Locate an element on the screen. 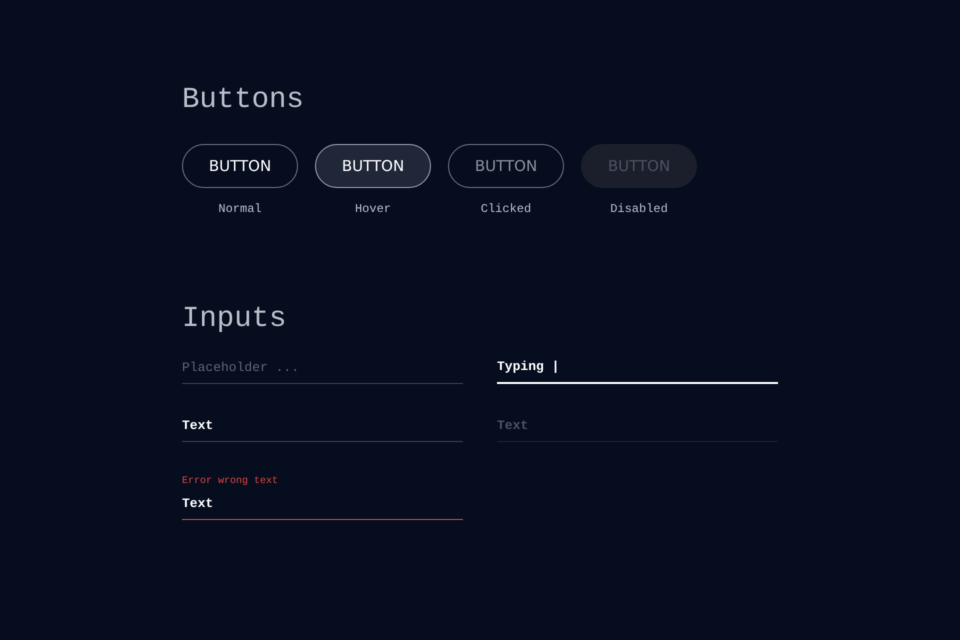  state-caption: Clicked is located at coordinates (506, 209).